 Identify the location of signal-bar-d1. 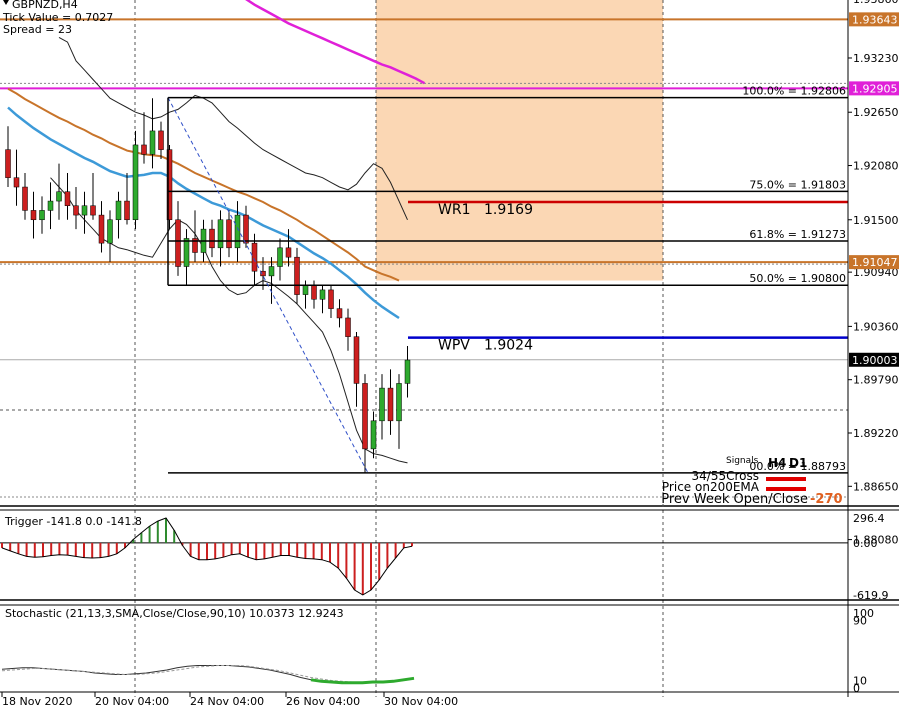
(786, 489).